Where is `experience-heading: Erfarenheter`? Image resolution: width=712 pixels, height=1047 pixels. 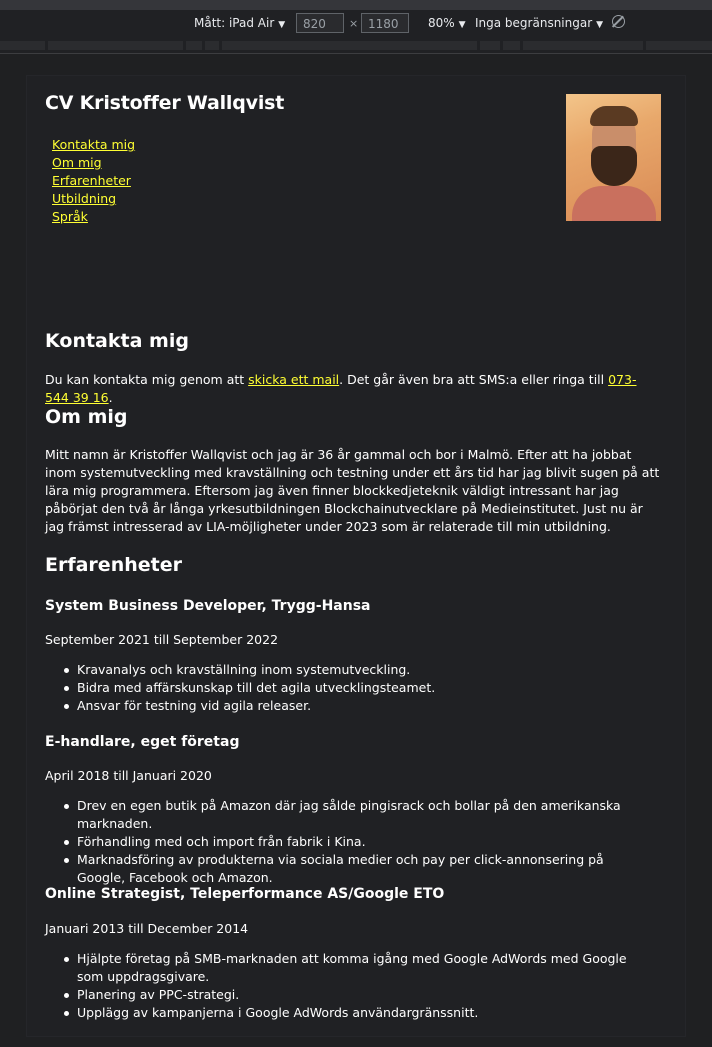 experience-heading: Erfarenheter is located at coordinates (113, 565).